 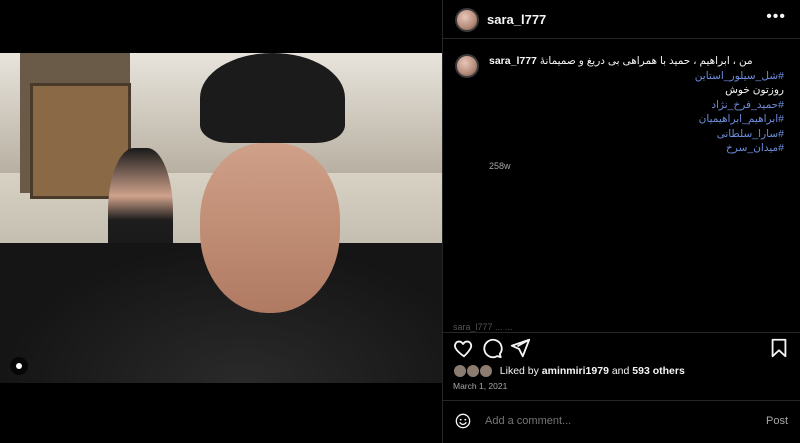 What do you see at coordinates (776, 17) in the screenshot?
I see `more-icon: •••` at bounding box center [776, 17].